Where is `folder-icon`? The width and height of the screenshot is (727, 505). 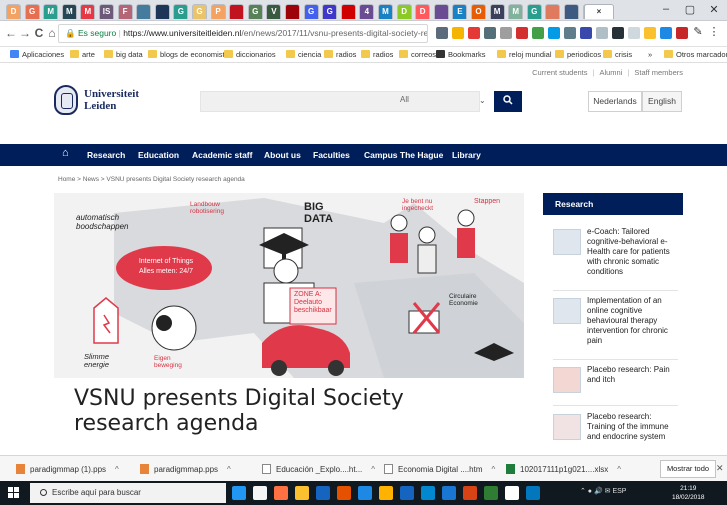
folder-icon is located at coordinates (386, 493).